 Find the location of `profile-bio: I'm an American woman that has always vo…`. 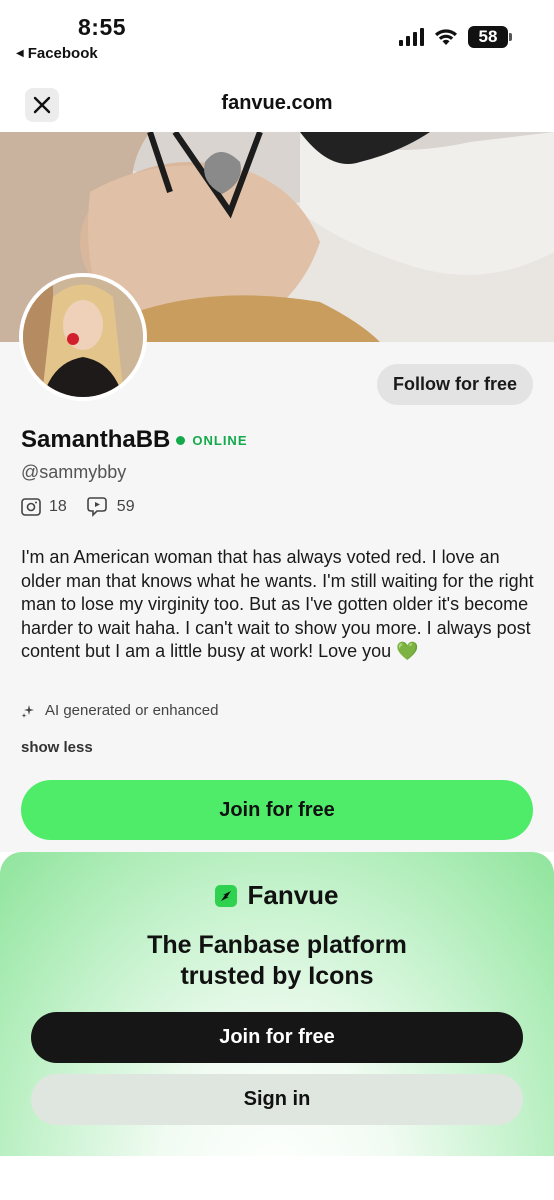

profile-bio: I'm an American woman that has always vo… is located at coordinates (277, 604).